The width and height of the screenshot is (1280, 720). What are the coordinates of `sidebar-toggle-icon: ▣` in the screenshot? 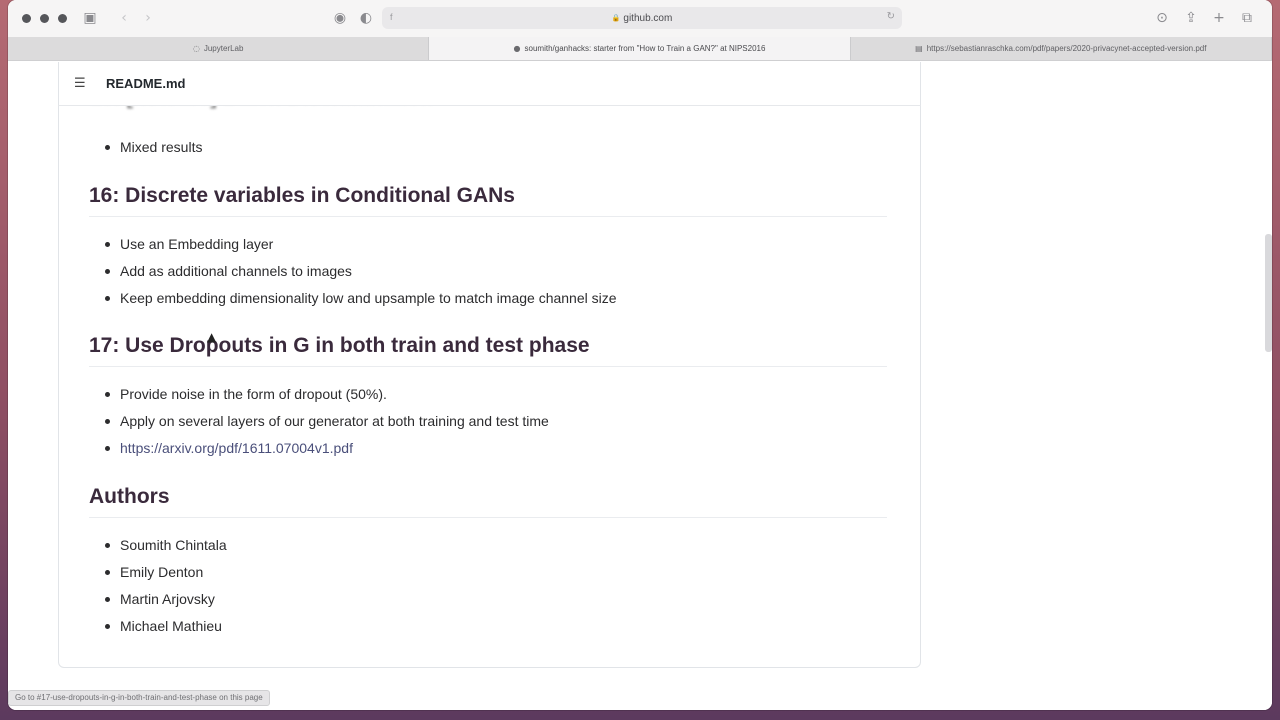 It's located at (90, 18).